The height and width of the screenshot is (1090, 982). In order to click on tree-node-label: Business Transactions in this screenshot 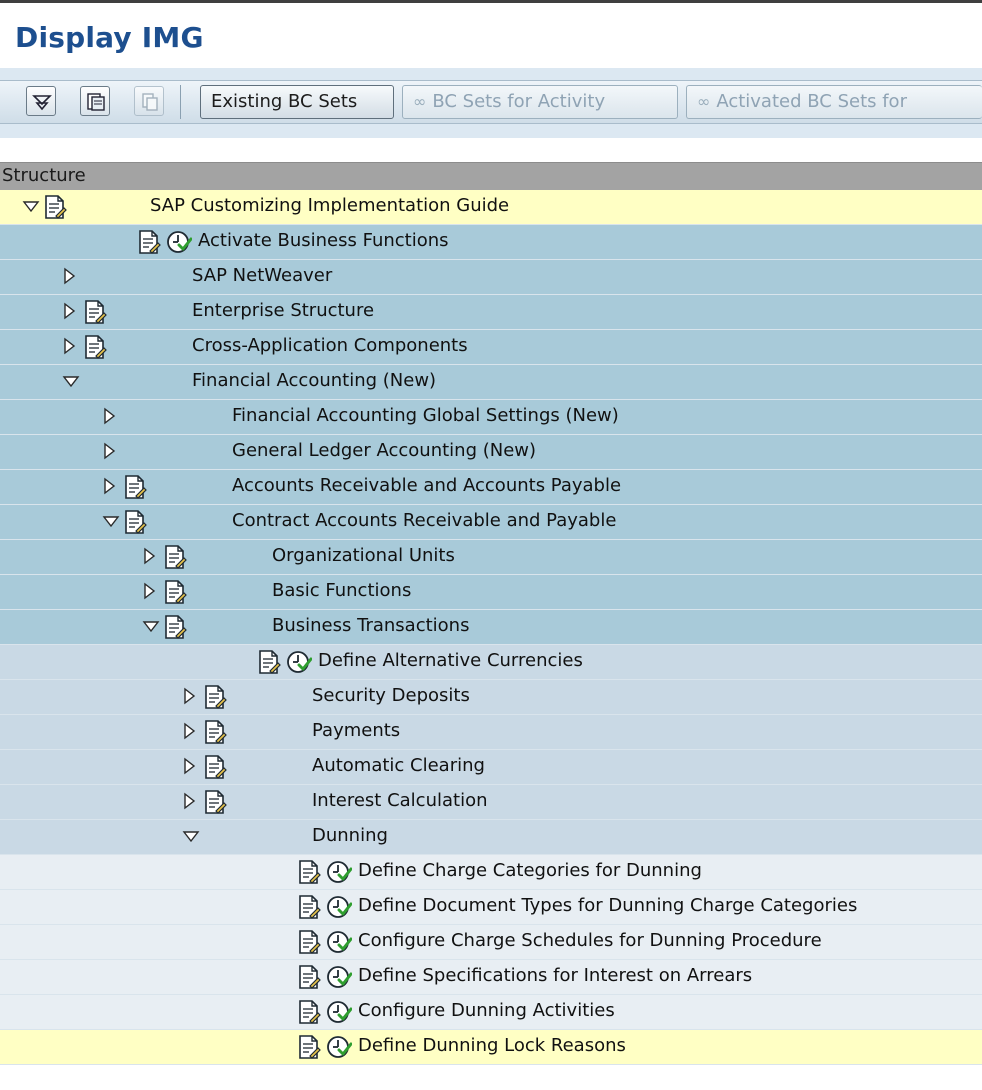, I will do `click(371, 625)`.